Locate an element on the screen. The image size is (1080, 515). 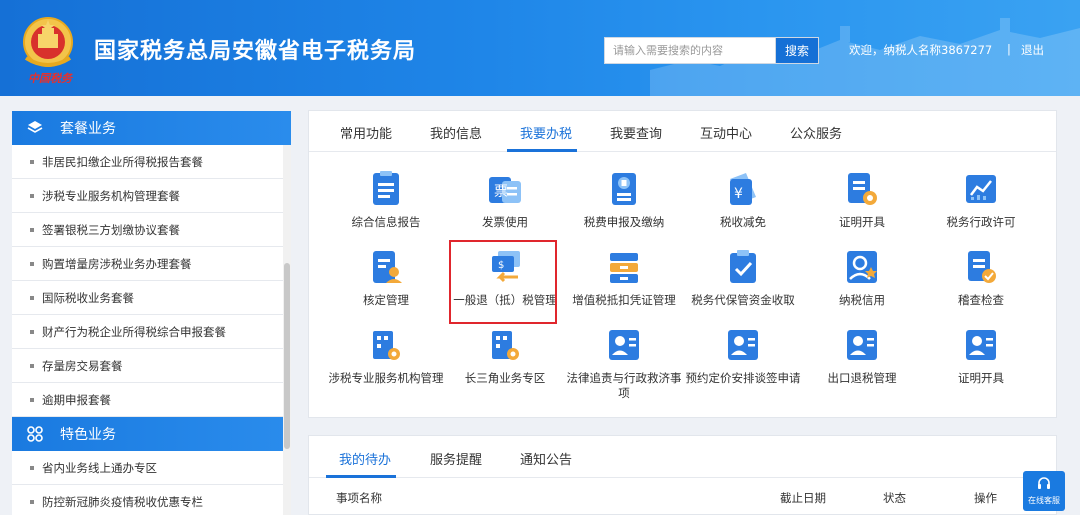
tile-assessment: 核定管理 is located at coordinates (386, 288).